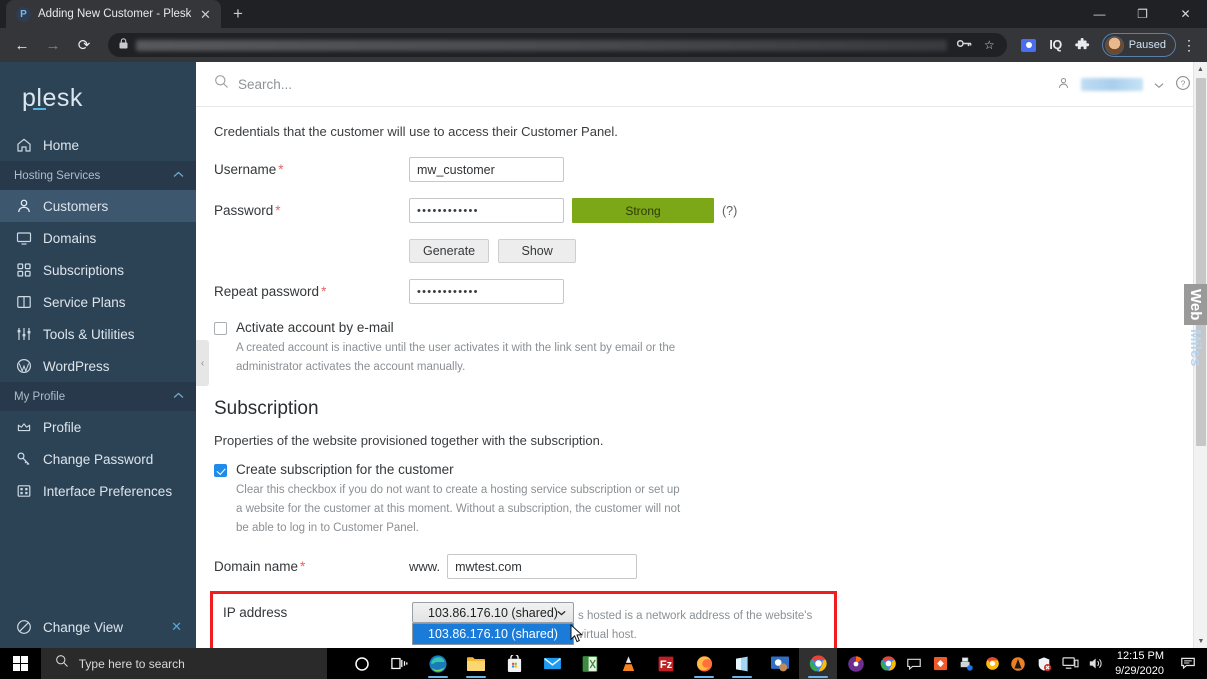 The height and width of the screenshot is (679, 1207). I want to click on required-marker: *, so click(281, 169).